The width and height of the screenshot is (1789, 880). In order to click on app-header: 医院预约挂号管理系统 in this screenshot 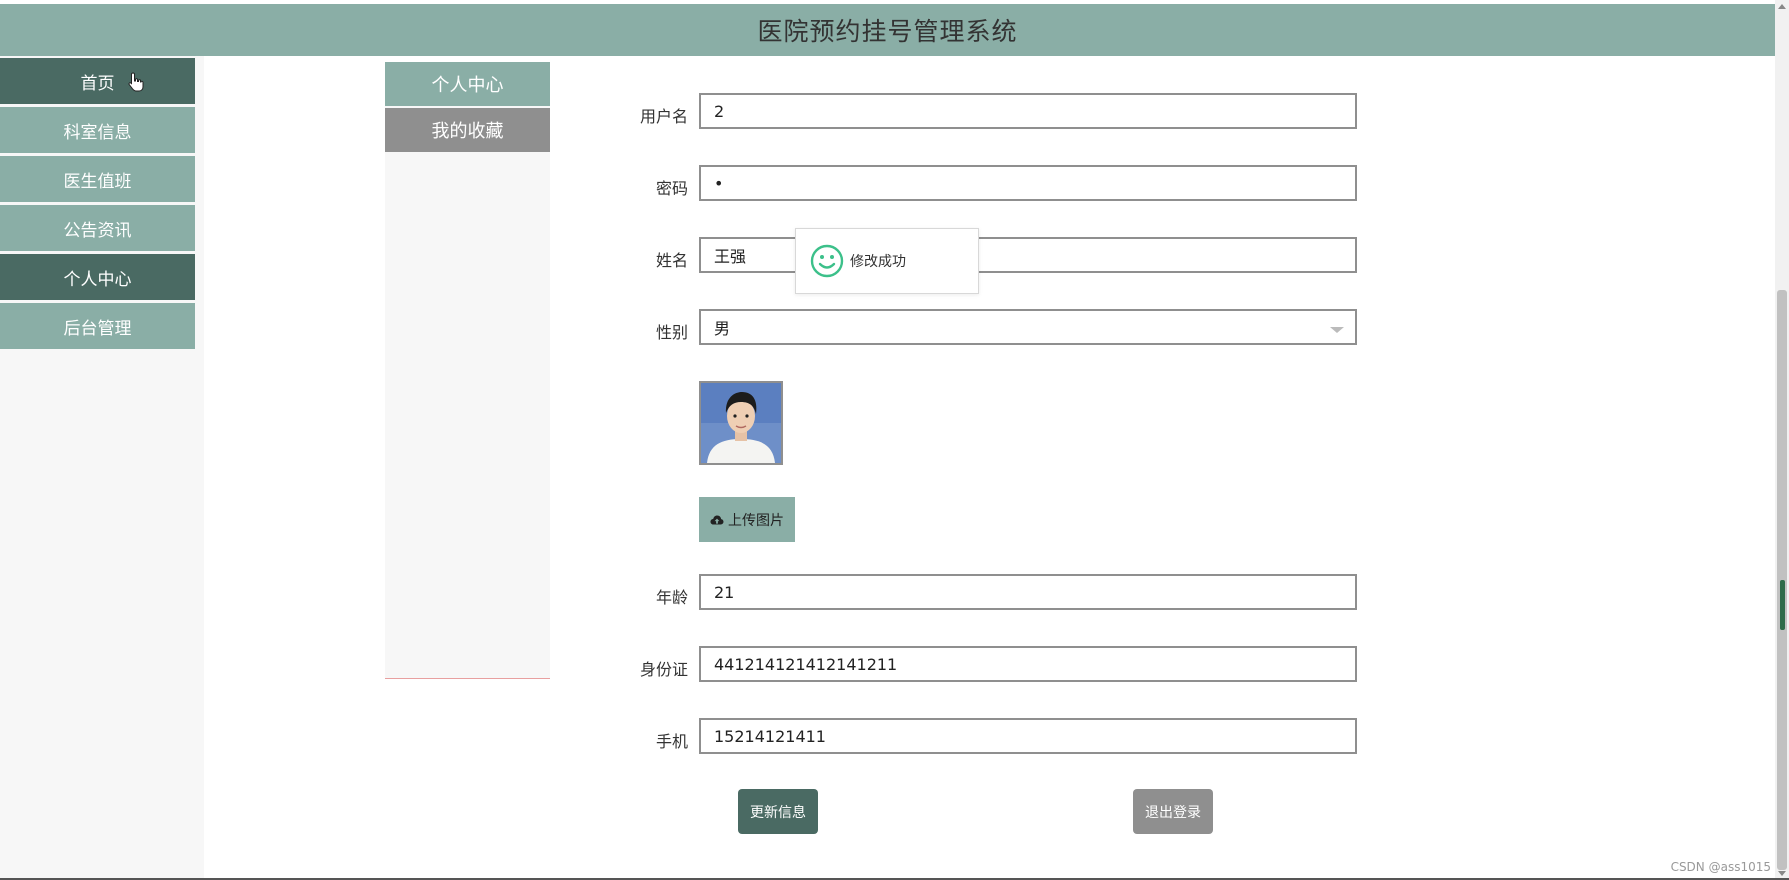, I will do `click(887, 30)`.